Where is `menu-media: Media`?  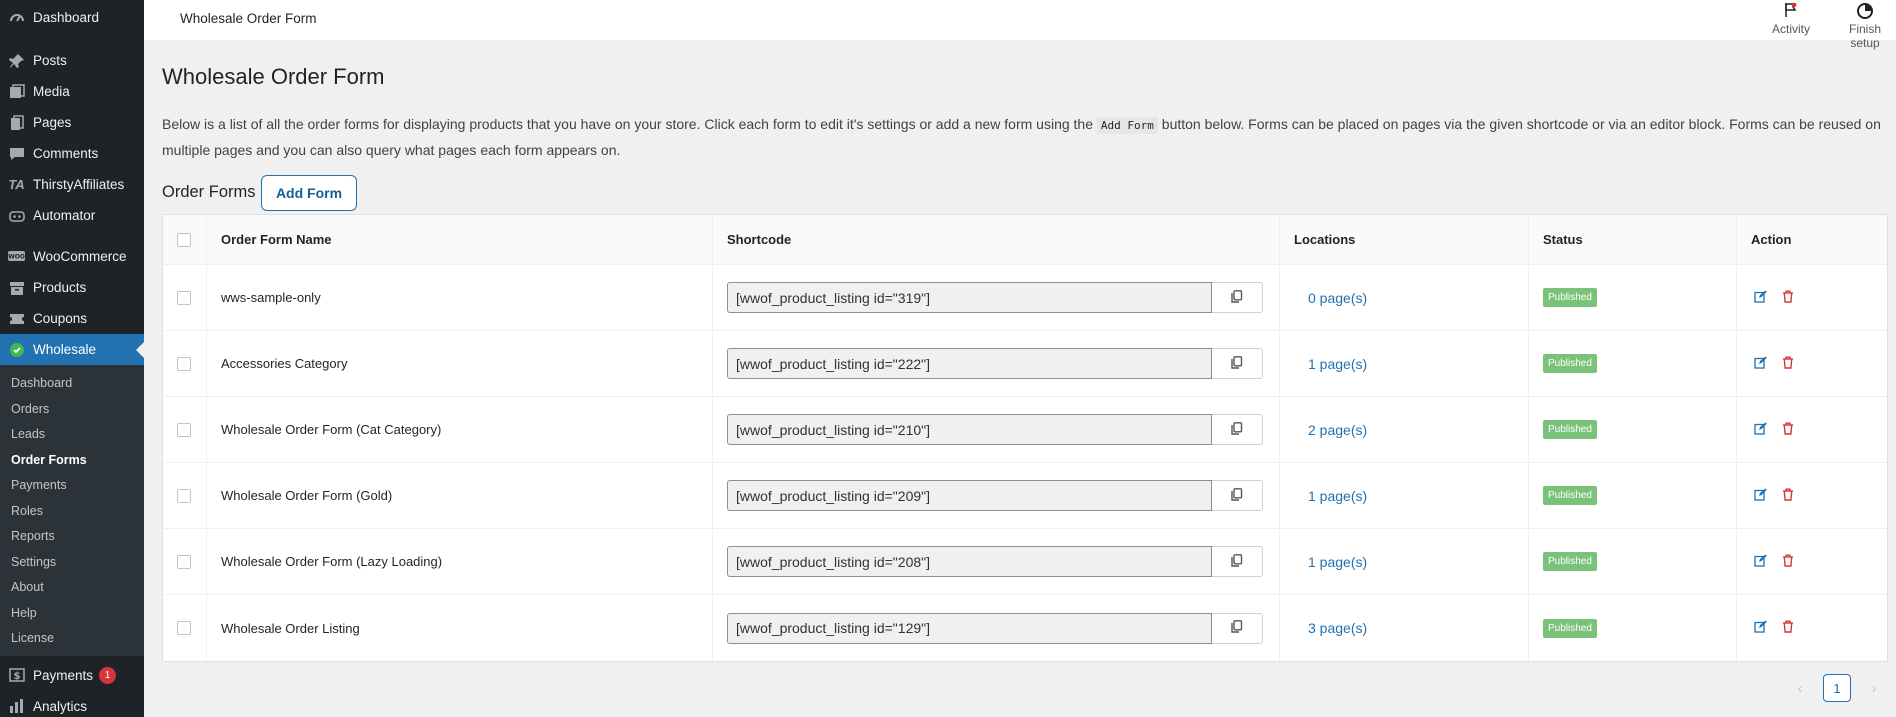 menu-media: Media is located at coordinates (72, 91).